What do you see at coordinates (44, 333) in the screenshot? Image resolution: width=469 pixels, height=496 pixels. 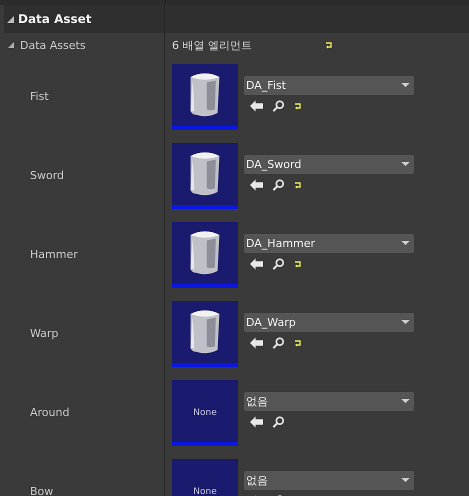 I see `element-label: Warp` at bounding box center [44, 333].